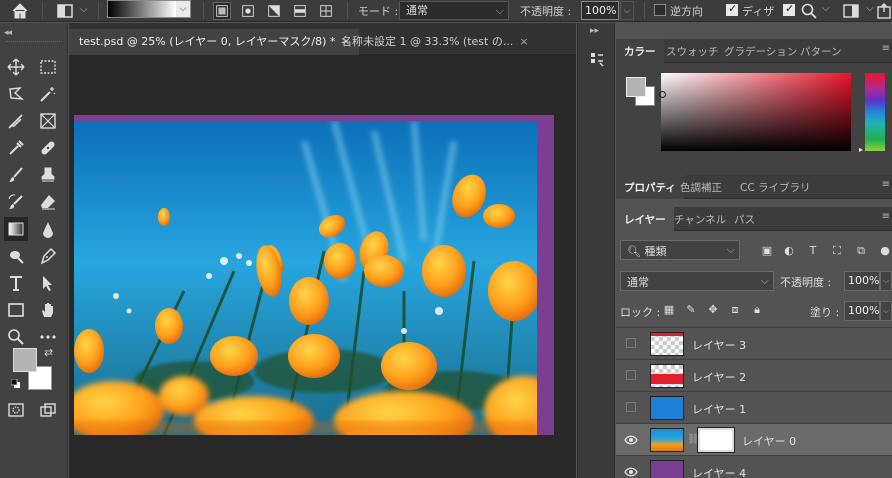  Describe the element at coordinates (735, 310) in the screenshot. I see `lock-artboard-icon: ⧈` at that location.